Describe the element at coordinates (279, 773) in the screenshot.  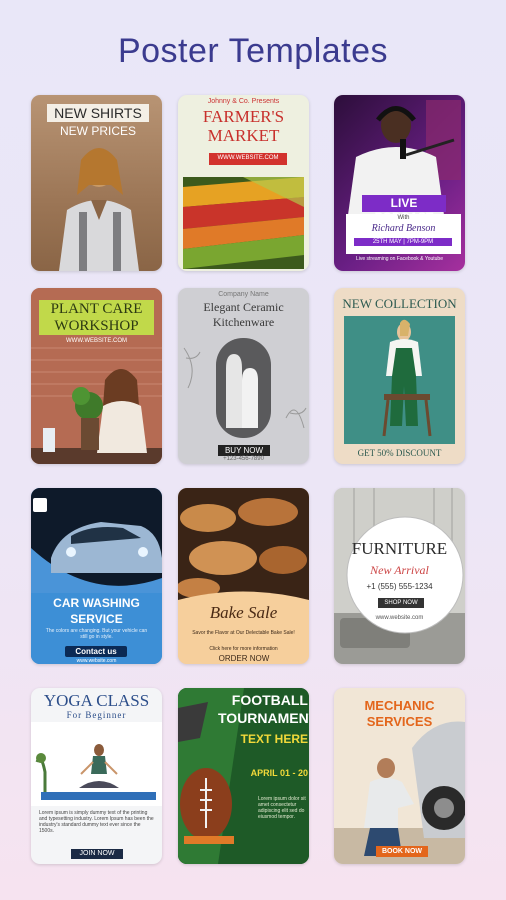
I see `football-date: APRIL 01 - 20` at that location.